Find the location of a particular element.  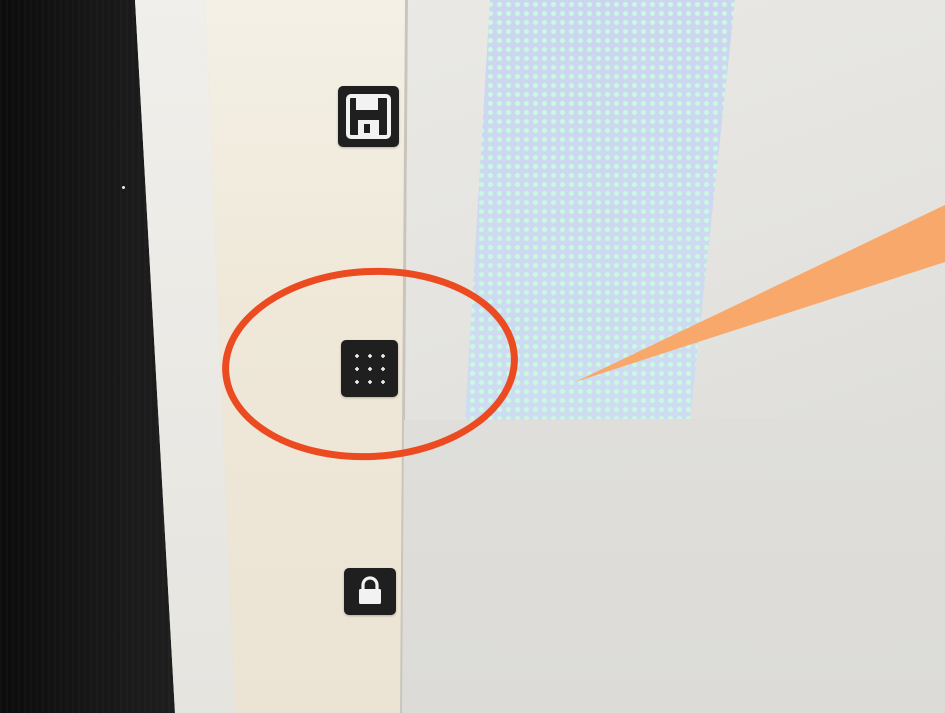

lock-icon is located at coordinates (370, 590).